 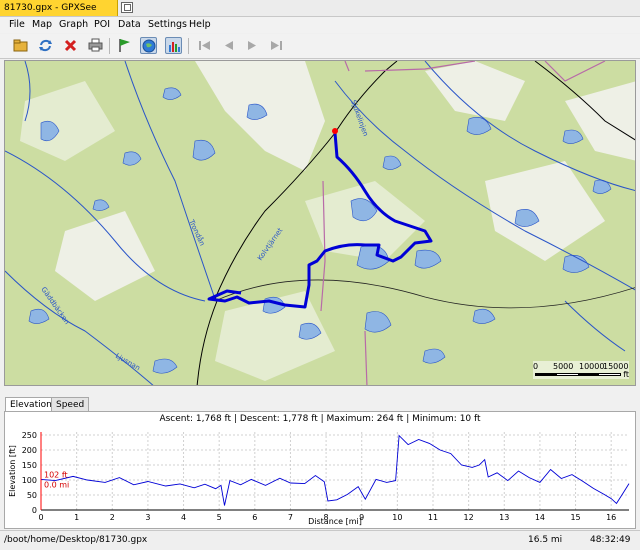 I want to click on zoom-window-button, so click(x=127, y=7).